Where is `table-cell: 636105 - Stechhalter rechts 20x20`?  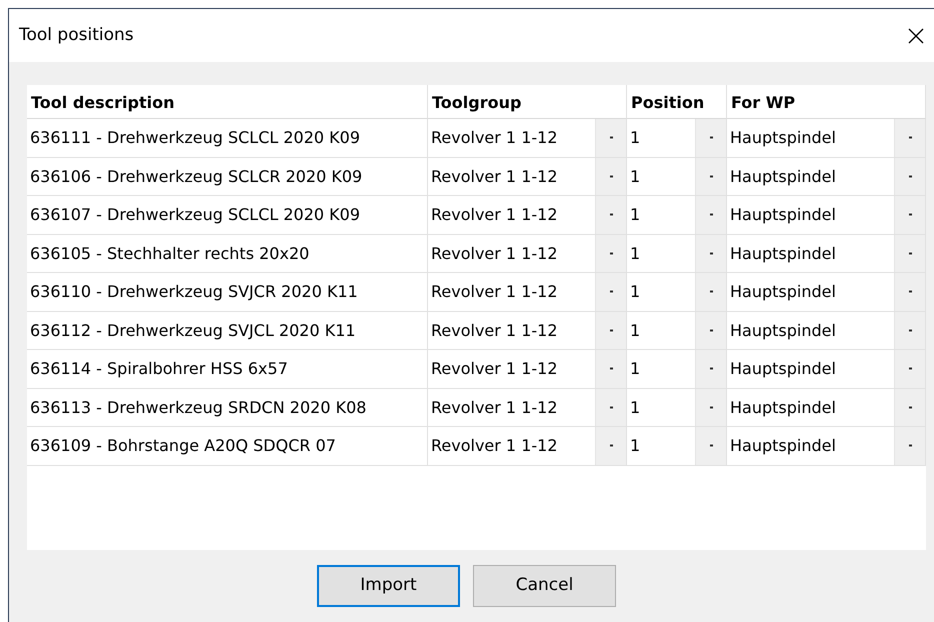 table-cell: 636105 - Stechhalter rechts 20x20 is located at coordinates (227, 253).